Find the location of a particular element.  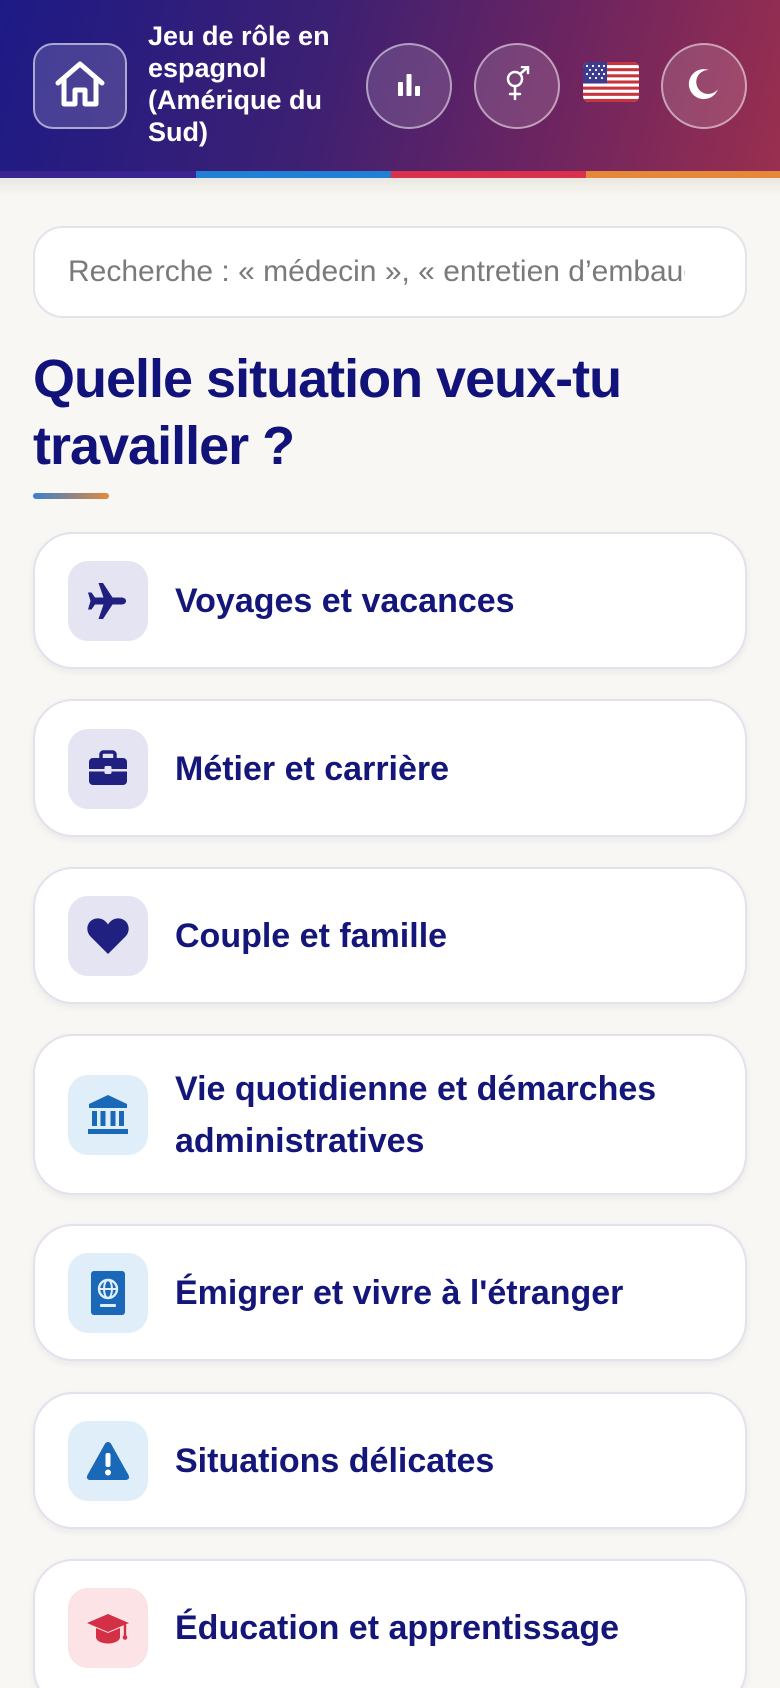

gender-icon is located at coordinates (517, 86).